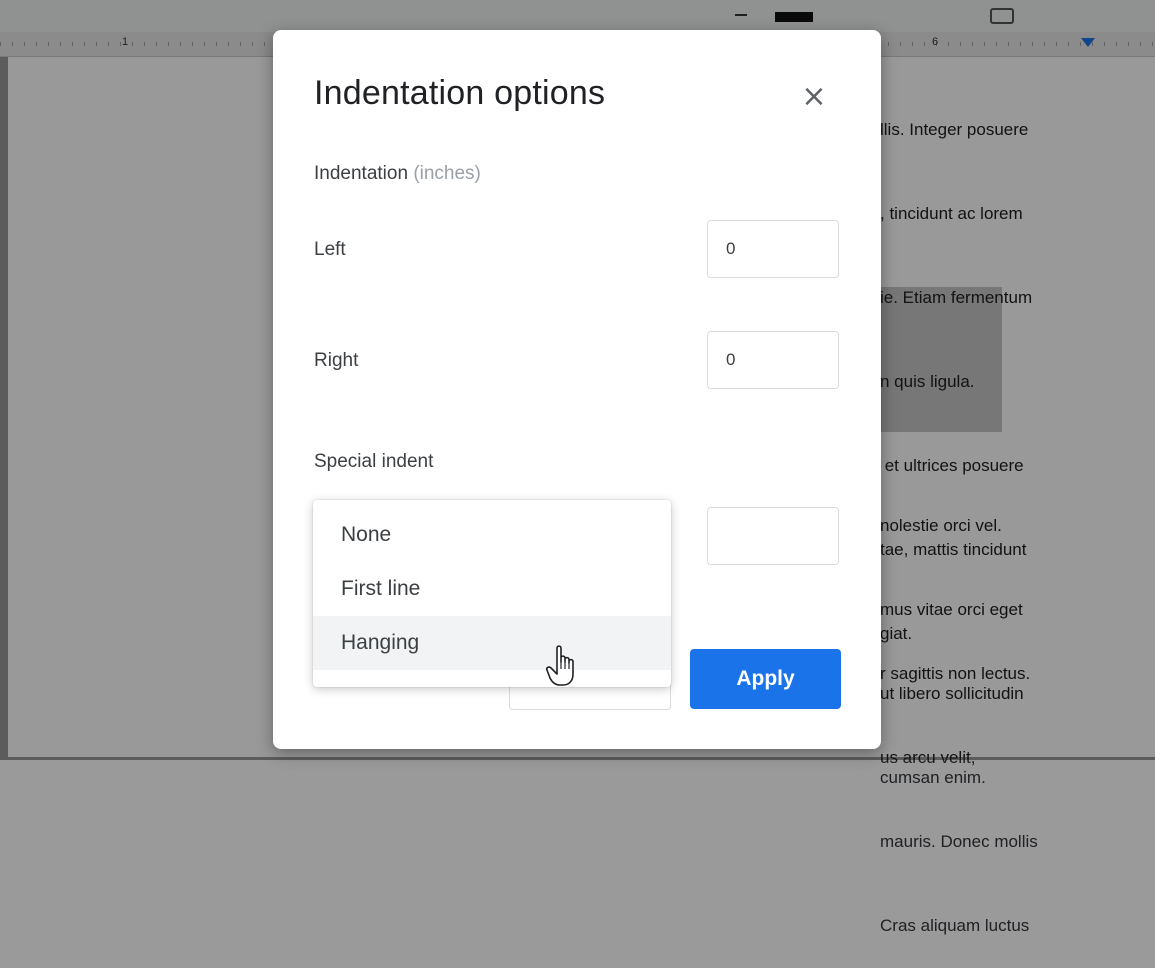 The image size is (1155, 968). I want to click on dropdown-list: None First line Hanging, so click(492, 585).